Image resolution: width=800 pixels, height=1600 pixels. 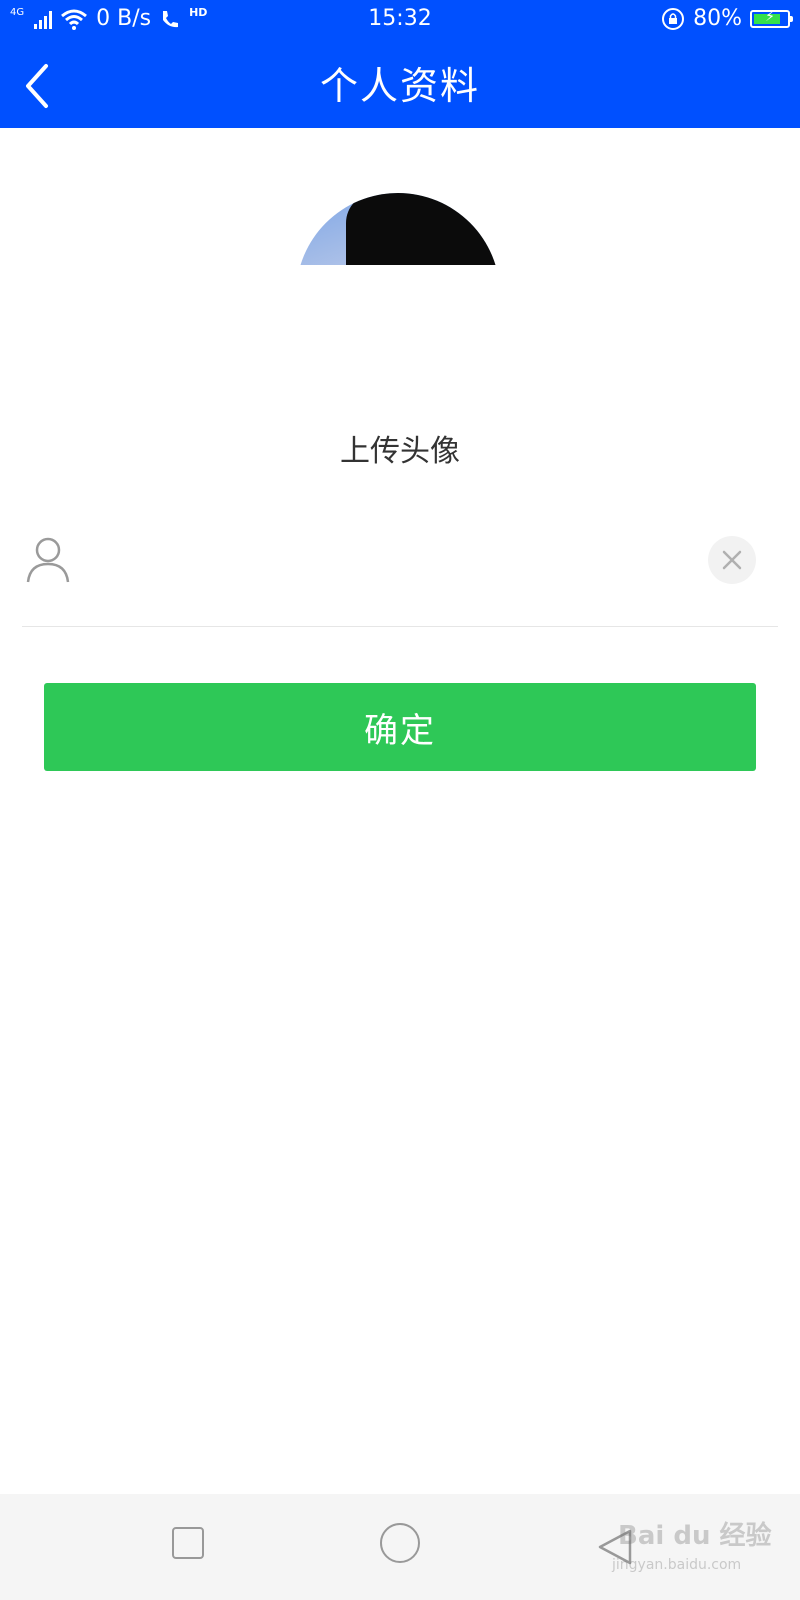 I want to click on avatar-image, so click(x=398, y=229).